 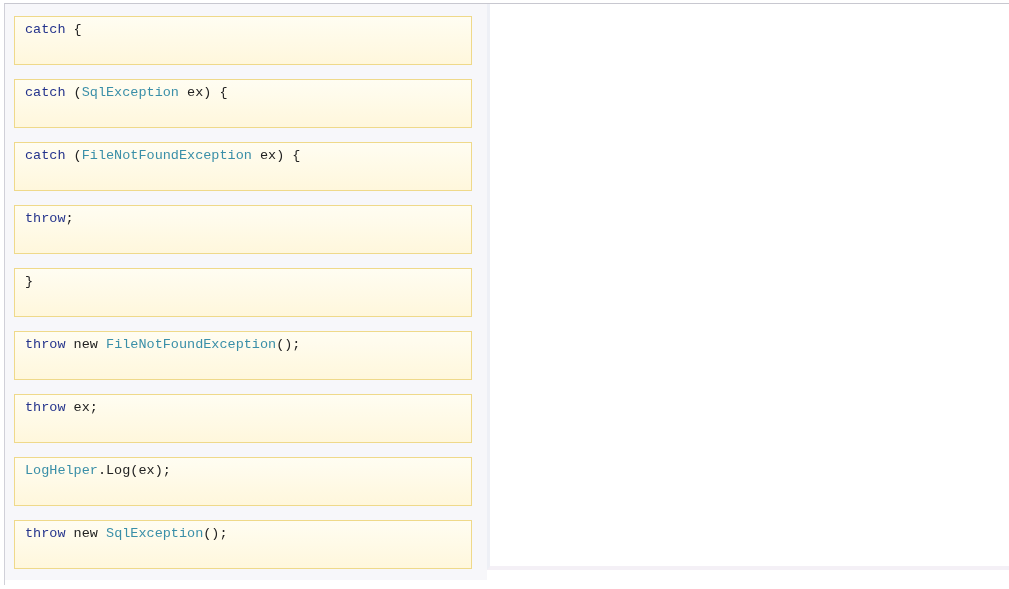 What do you see at coordinates (243, 166) in the screenshot?
I see `code-tile: catch (FileNotFoundException ex) {` at bounding box center [243, 166].